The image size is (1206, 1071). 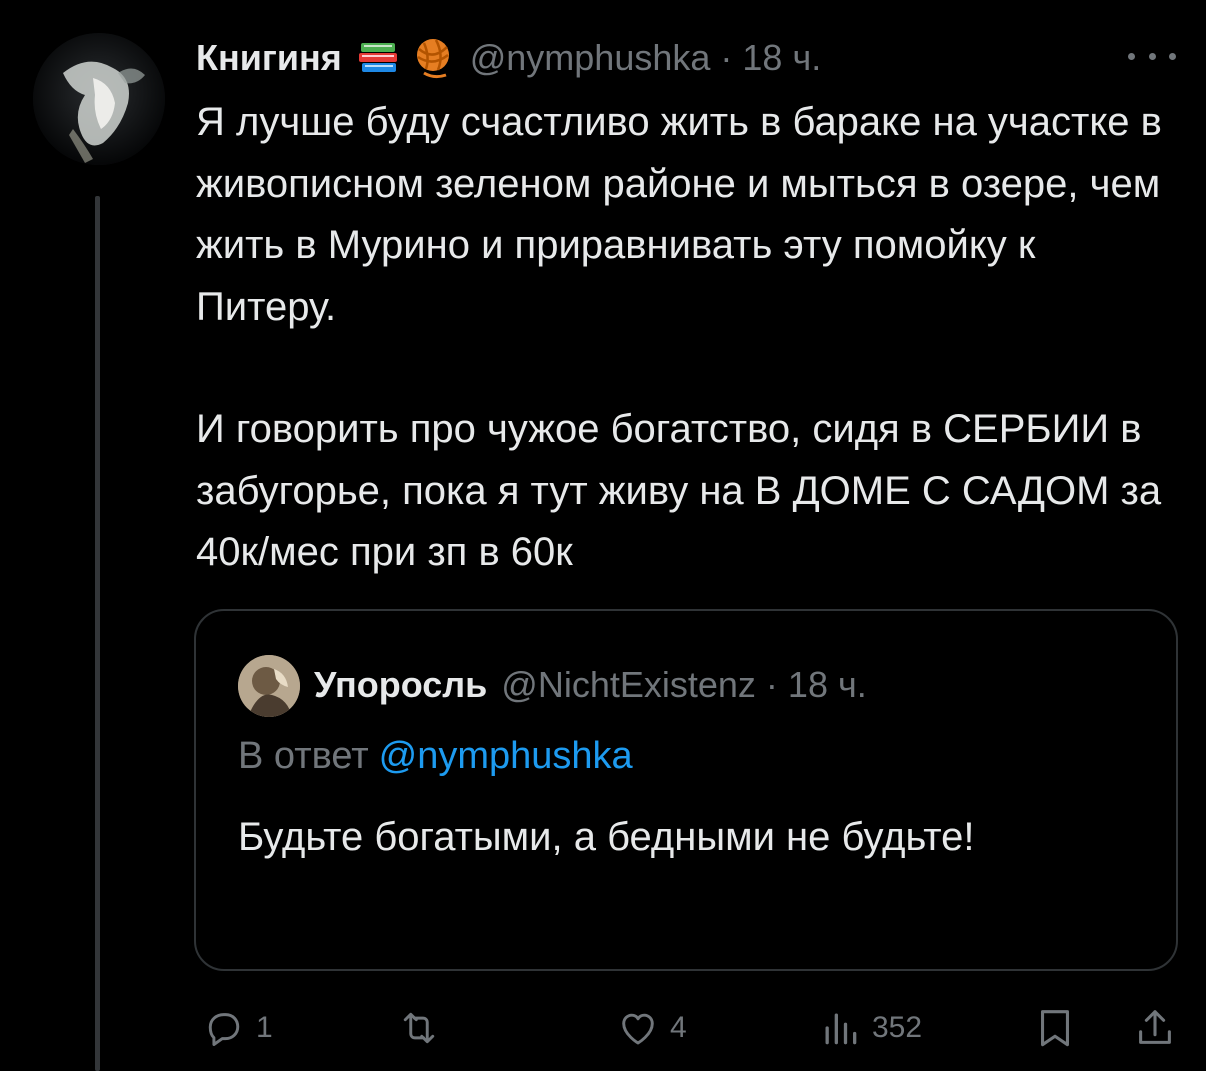 I want to click on action-bar: 1 4 352, so click(x=691, y=1028).